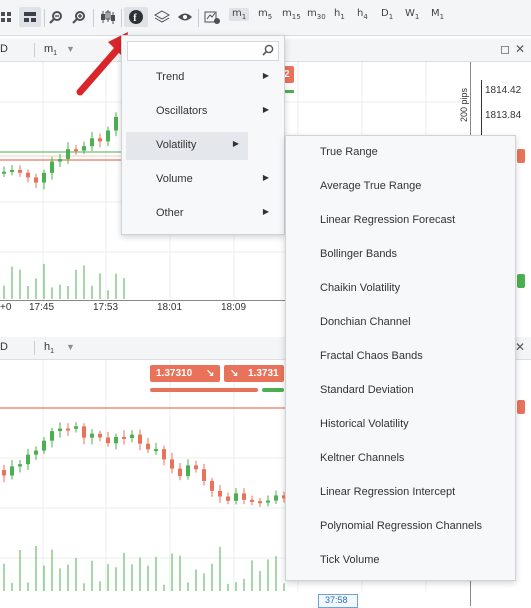 Image resolution: width=531 pixels, height=608 pixels. I want to click on indicator-bollinger-bands: Bollinger Bands, so click(400, 255).